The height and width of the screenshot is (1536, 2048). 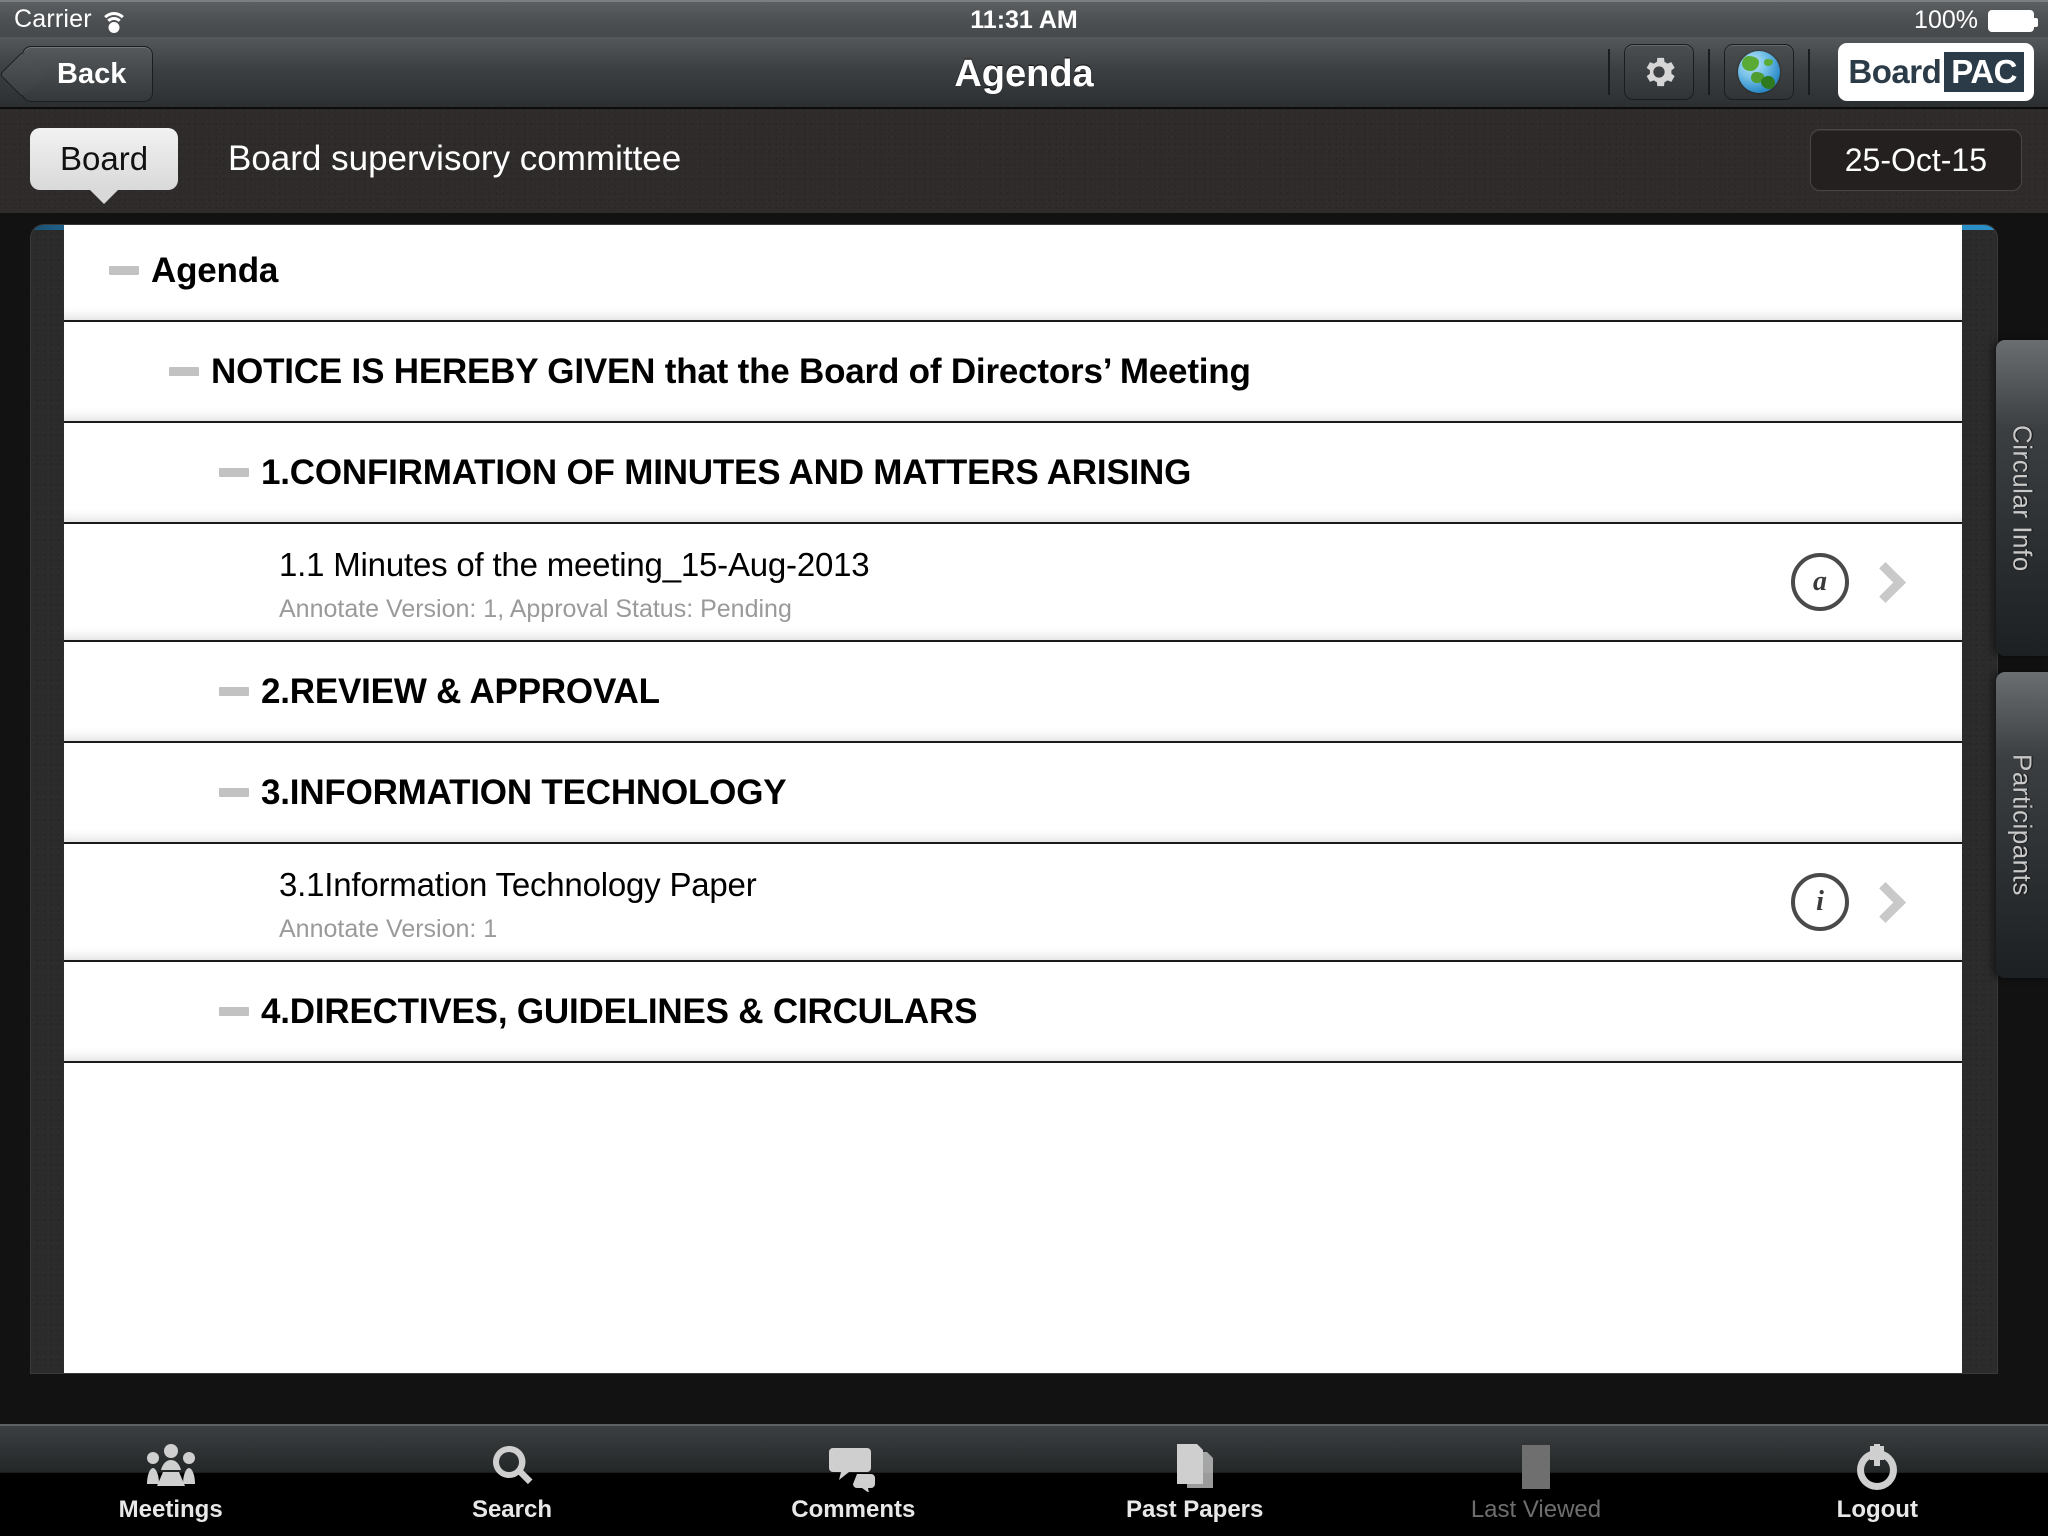 I want to click on bookmark-icon, so click(x=1536, y=1465).